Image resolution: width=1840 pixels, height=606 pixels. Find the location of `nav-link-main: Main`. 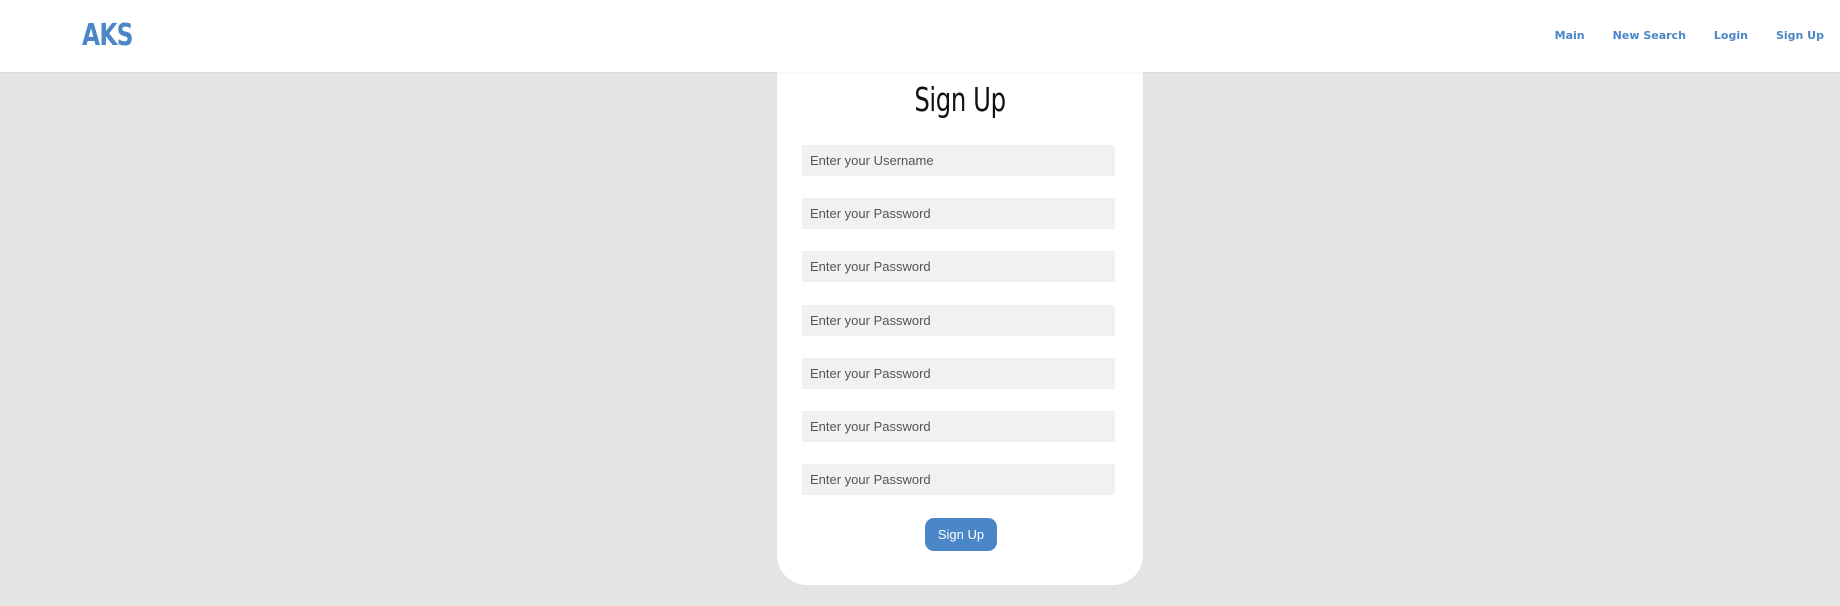

nav-link-main: Main is located at coordinates (1570, 35).